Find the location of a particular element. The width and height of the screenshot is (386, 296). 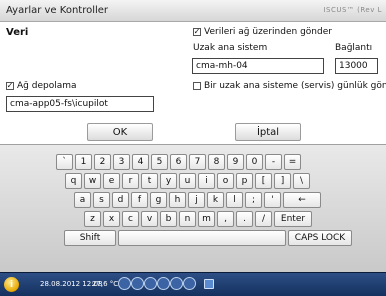

key: i is located at coordinates (206, 181).